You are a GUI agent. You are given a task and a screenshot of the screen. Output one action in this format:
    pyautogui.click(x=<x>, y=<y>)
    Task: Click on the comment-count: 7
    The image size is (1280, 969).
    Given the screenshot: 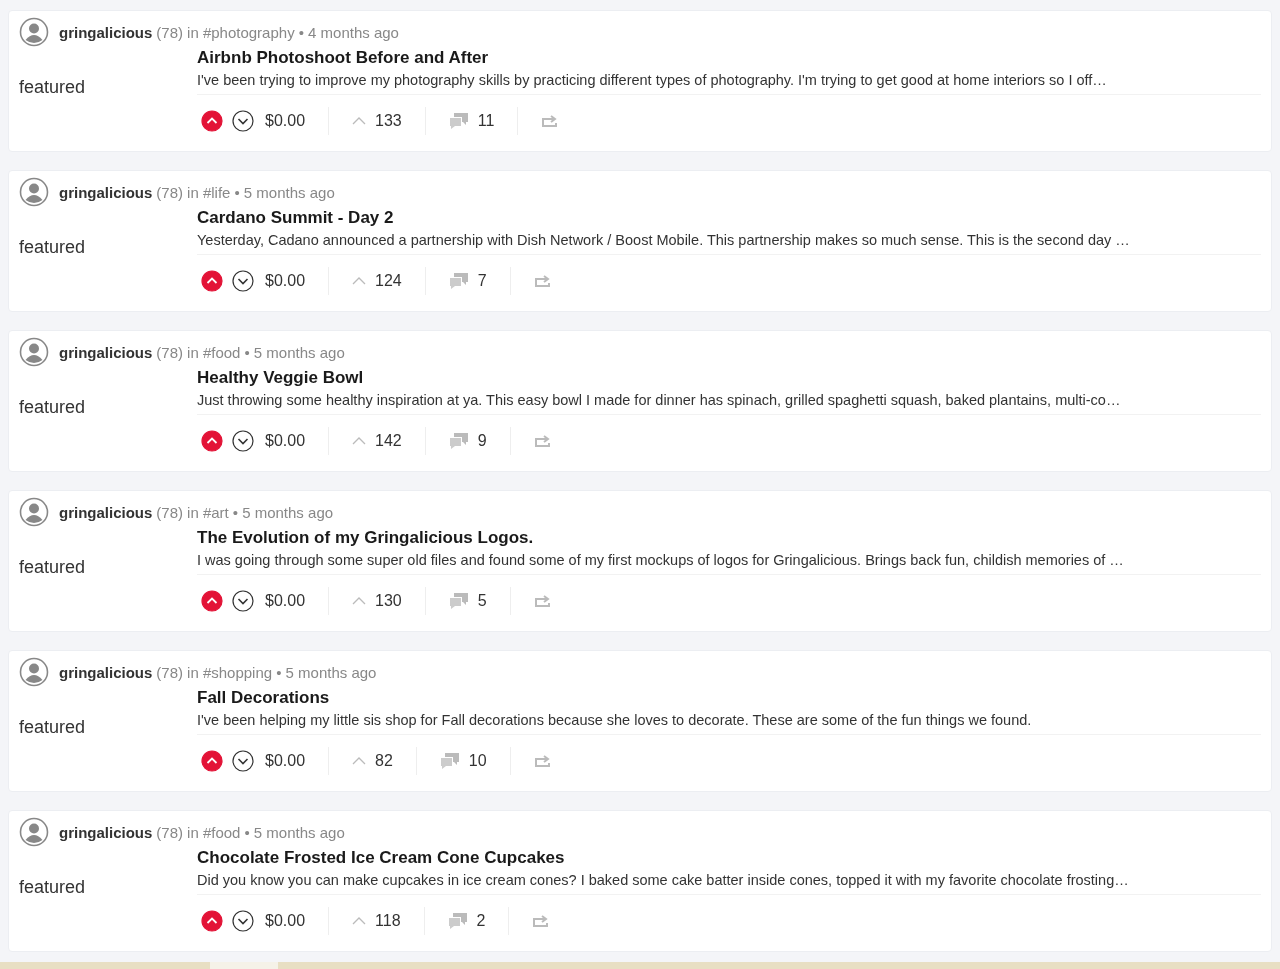 What is the action you would take?
    pyautogui.click(x=482, y=281)
    